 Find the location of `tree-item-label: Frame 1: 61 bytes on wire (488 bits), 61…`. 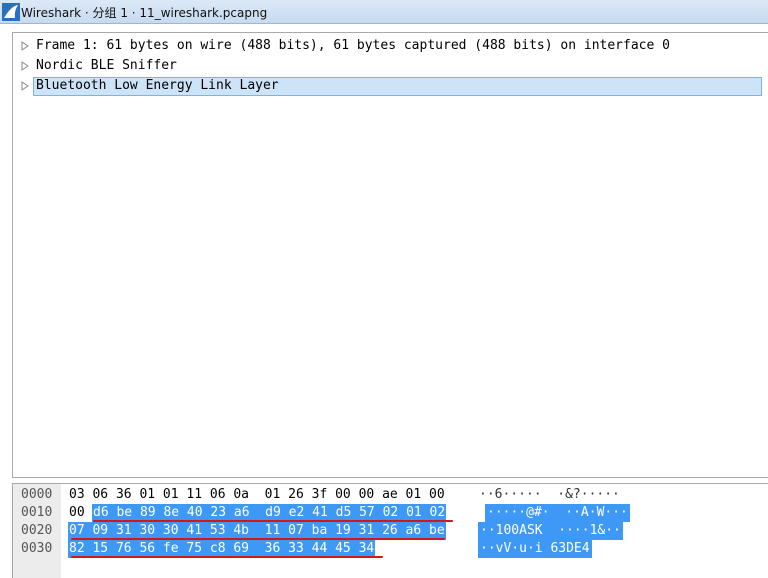

tree-item-label: Frame 1: 61 bytes on wire (488 bits), 61… is located at coordinates (353, 45).